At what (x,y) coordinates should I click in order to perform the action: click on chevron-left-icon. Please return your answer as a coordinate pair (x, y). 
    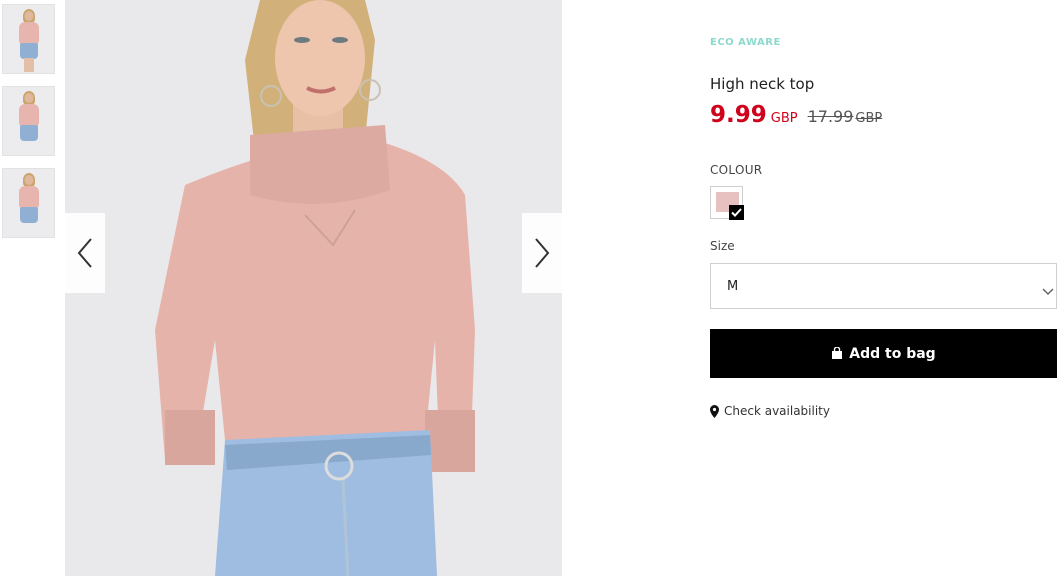
    Looking at the image, I should click on (84, 253).